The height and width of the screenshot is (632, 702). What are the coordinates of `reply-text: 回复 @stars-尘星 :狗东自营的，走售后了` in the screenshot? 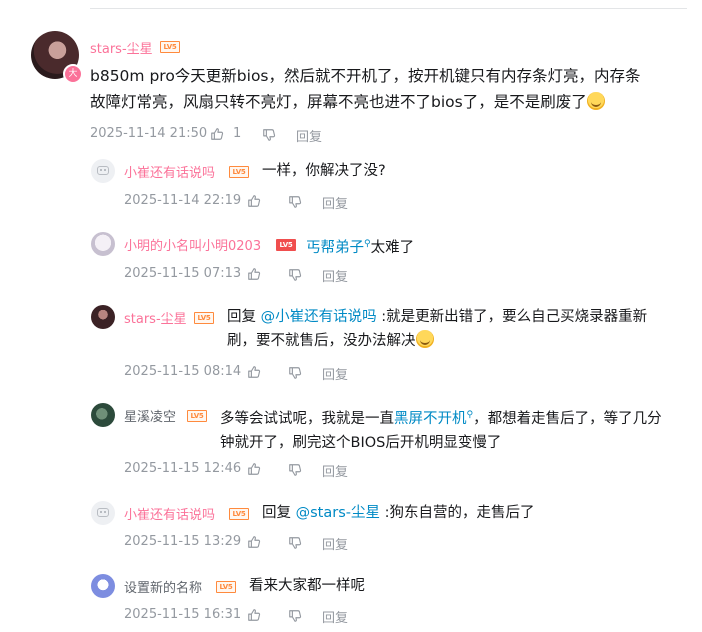 It's located at (398, 513).